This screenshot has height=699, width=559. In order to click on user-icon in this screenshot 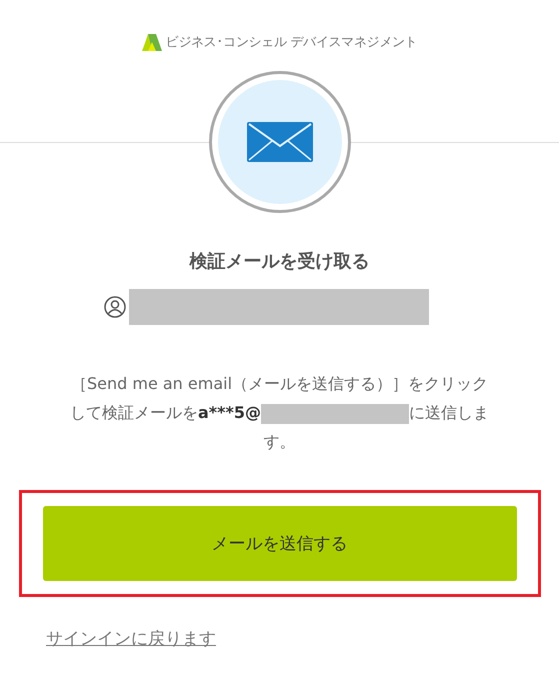, I will do `click(115, 307)`.